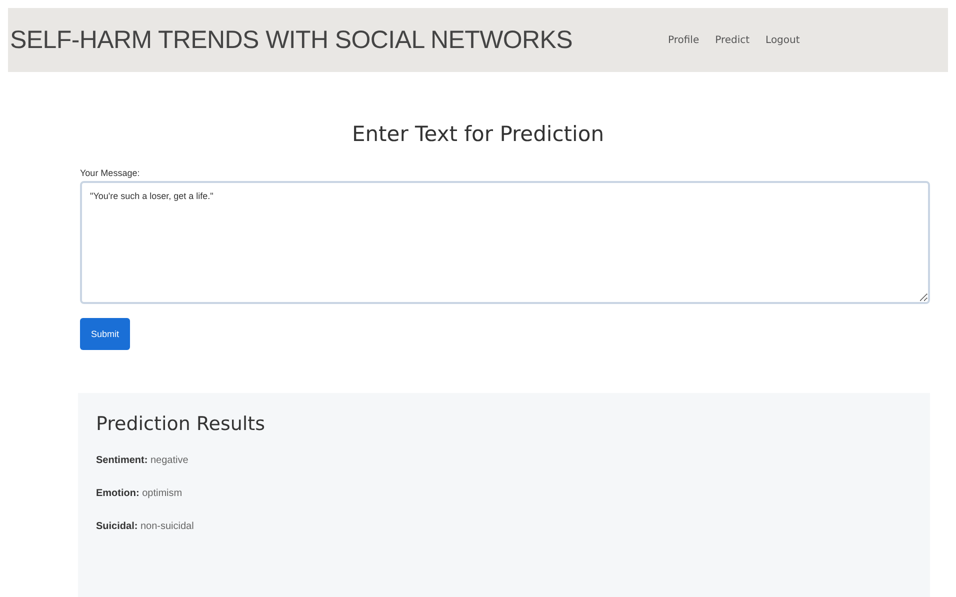 Image resolution: width=956 pixels, height=597 pixels. I want to click on message-label: Your Message:, so click(110, 173).